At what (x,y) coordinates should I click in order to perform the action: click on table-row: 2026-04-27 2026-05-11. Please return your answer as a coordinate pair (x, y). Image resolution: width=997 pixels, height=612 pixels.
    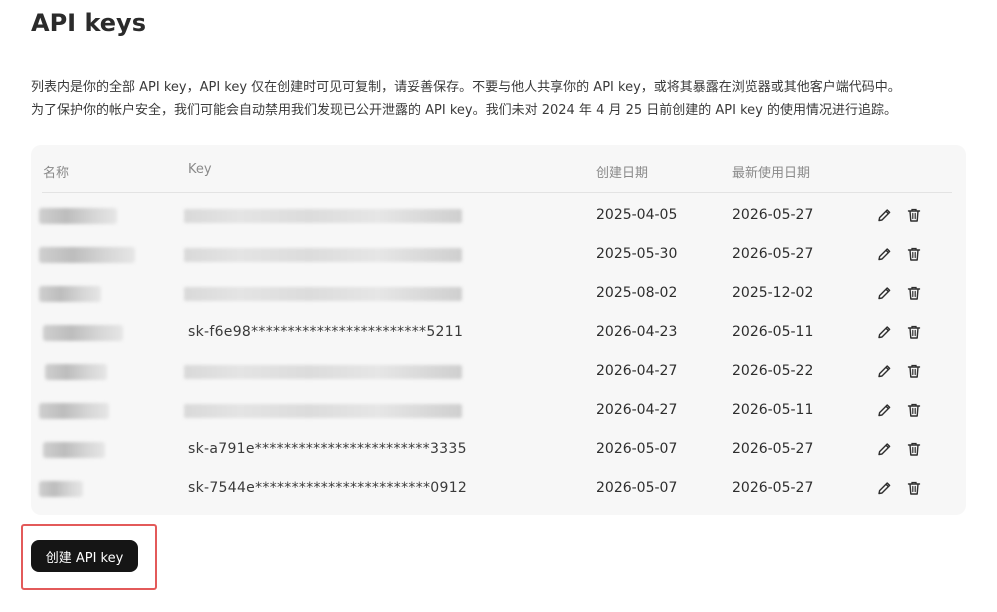
    Looking at the image, I should click on (498, 410).